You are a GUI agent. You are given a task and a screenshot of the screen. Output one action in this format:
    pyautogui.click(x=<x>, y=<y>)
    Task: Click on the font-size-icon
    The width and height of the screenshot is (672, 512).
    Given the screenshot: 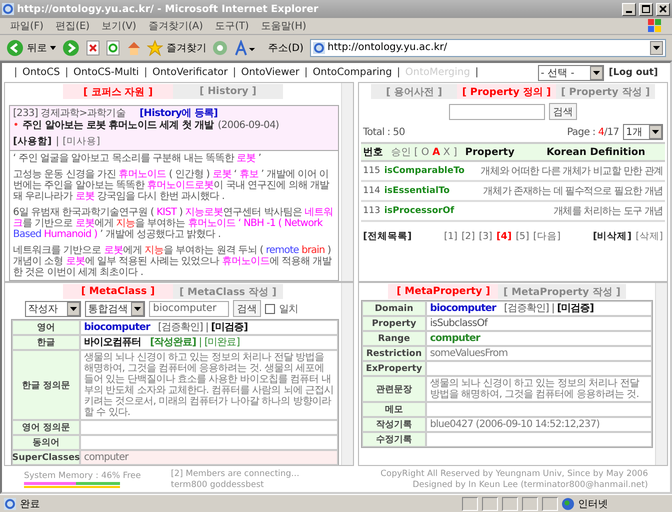 What is the action you would take?
    pyautogui.click(x=245, y=48)
    